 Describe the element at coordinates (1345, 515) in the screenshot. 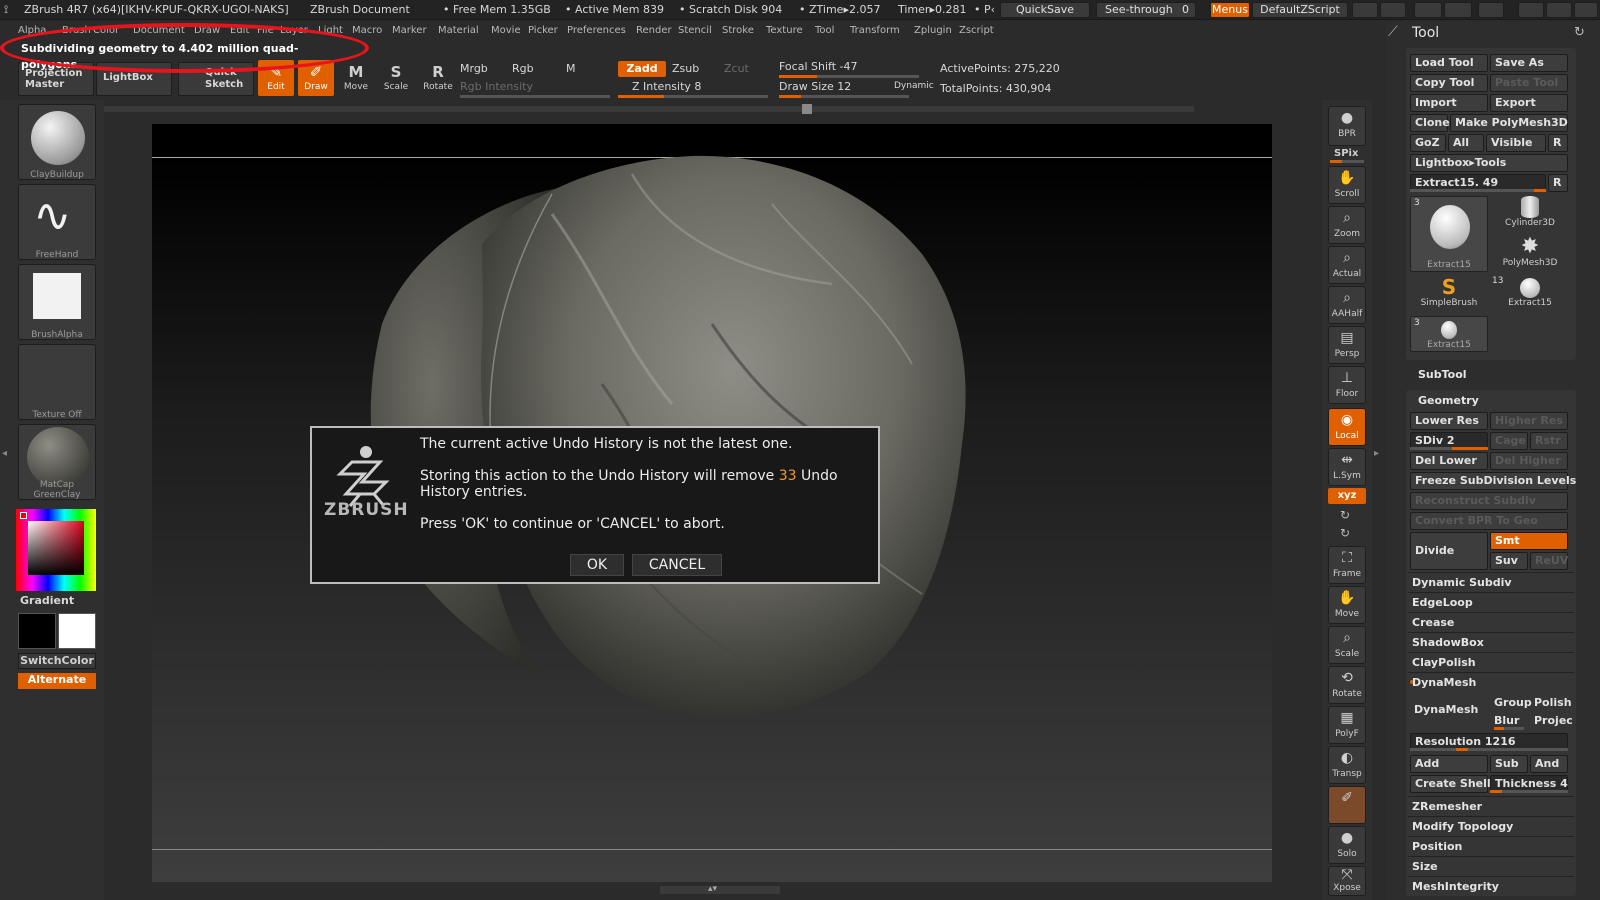

I see `rotate-y-icon: ↻` at that location.